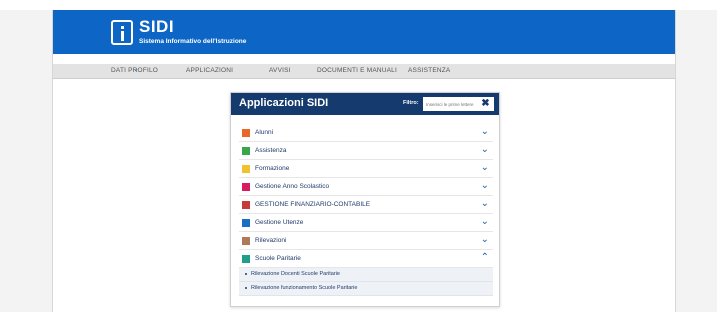  What do you see at coordinates (366, 169) in the screenshot?
I see `app-formazione: Formazione ⌄` at bounding box center [366, 169].